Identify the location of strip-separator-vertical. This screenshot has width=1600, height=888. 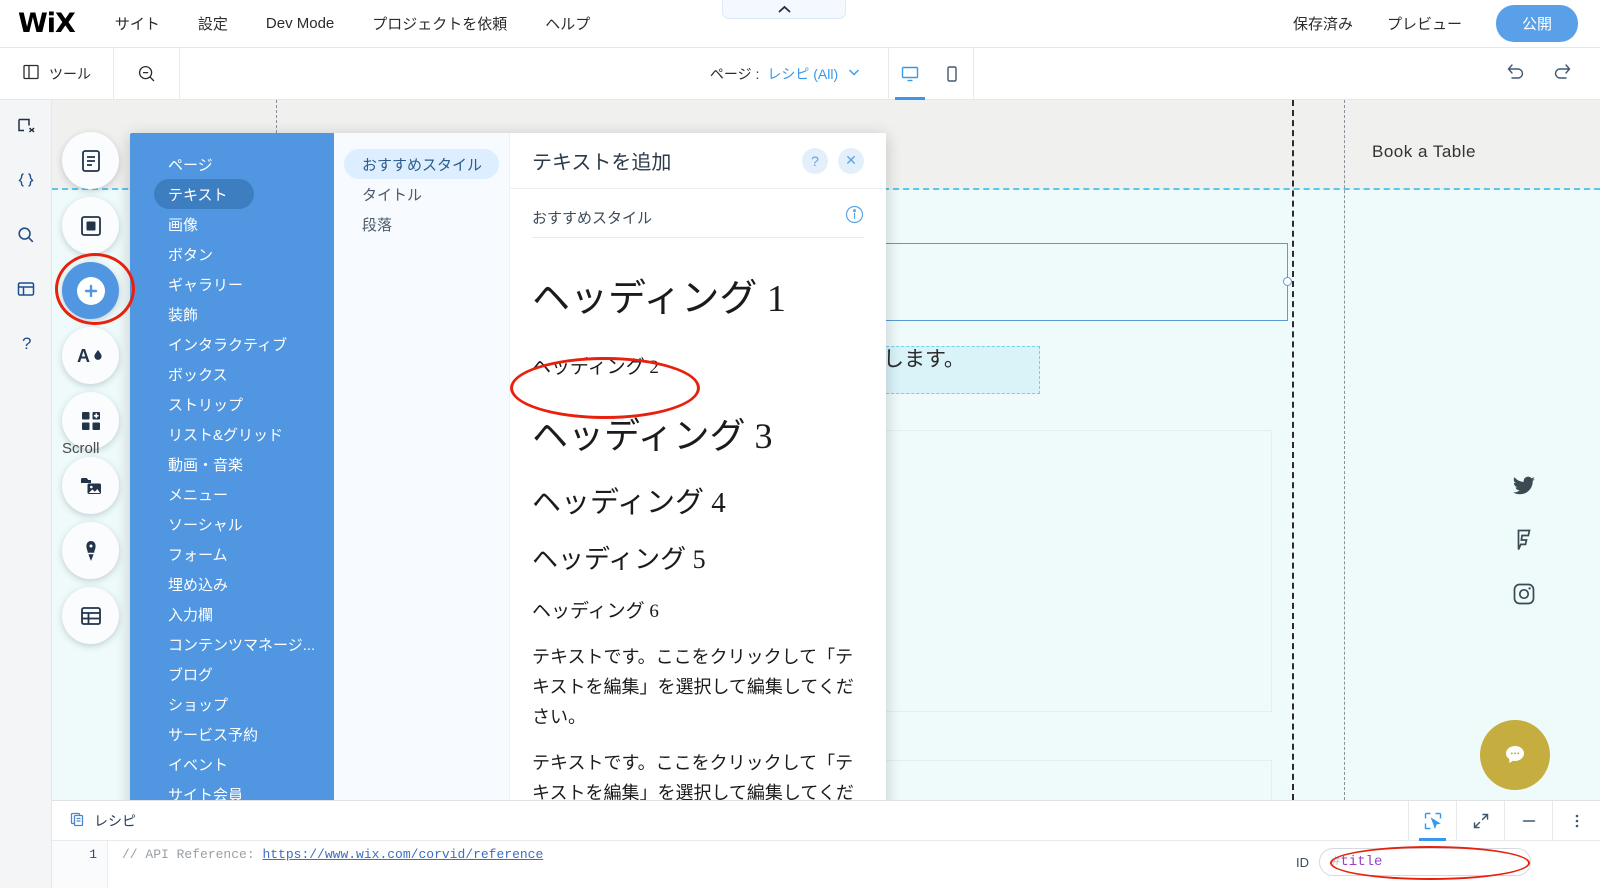
(1293, 450).